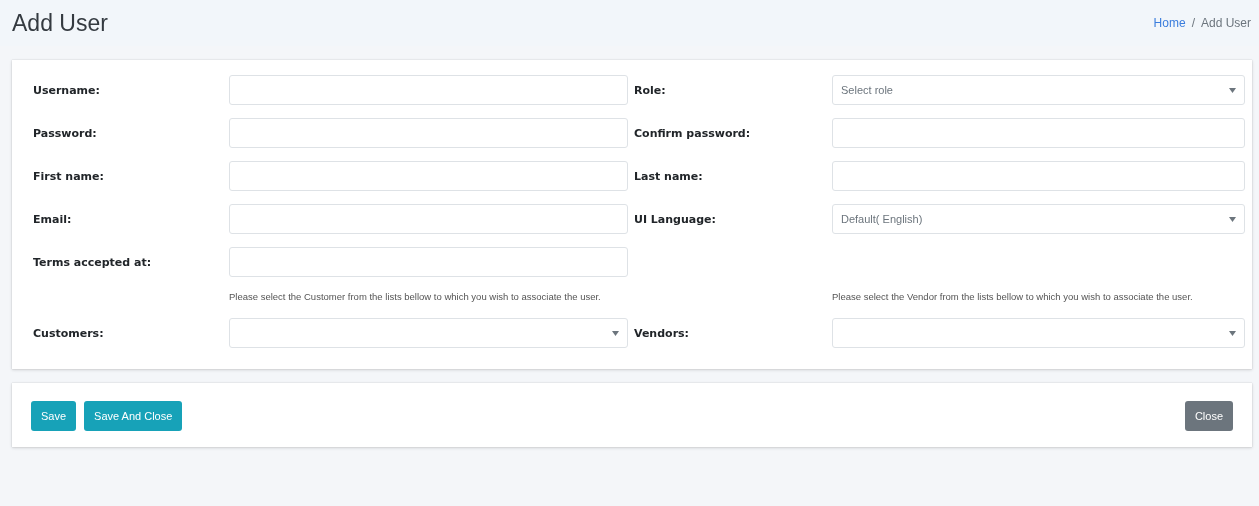 This screenshot has width=1259, height=506. Describe the element at coordinates (54, 416) in the screenshot. I see `save-button: Save` at that location.